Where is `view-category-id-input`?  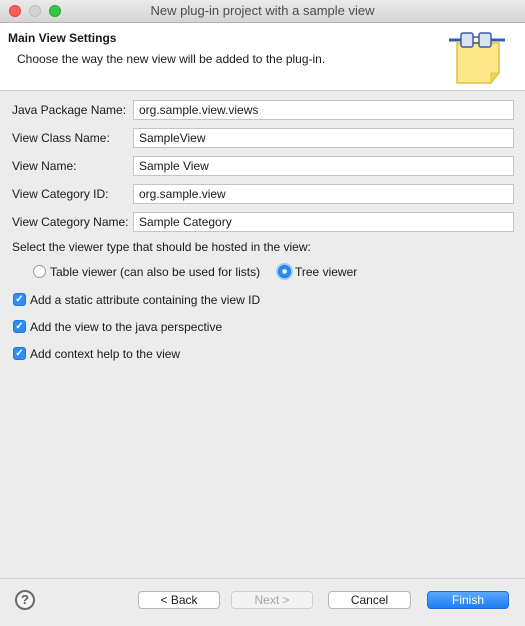 view-category-id-input is located at coordinates (323, 194).